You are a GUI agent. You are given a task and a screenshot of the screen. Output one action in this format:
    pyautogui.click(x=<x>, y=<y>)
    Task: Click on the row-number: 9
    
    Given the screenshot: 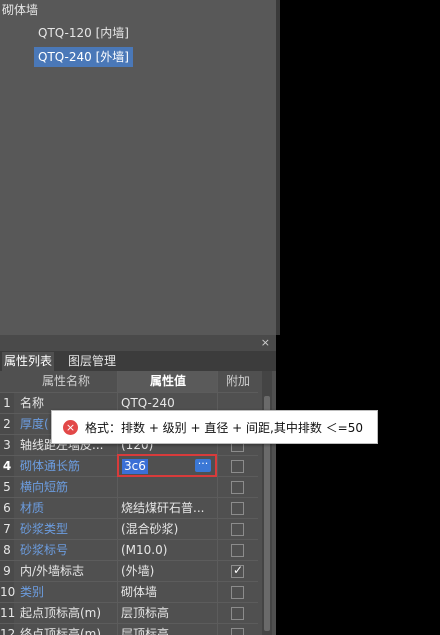 What is the action you would take?
    pyautogui.click(x=7, y=571)
    